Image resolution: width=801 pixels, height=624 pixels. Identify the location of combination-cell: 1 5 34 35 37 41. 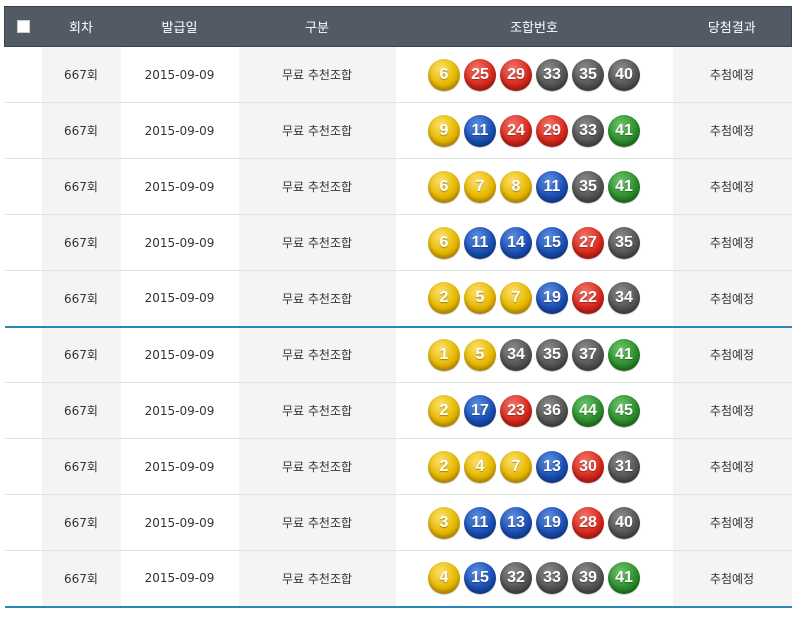
(534, 354).